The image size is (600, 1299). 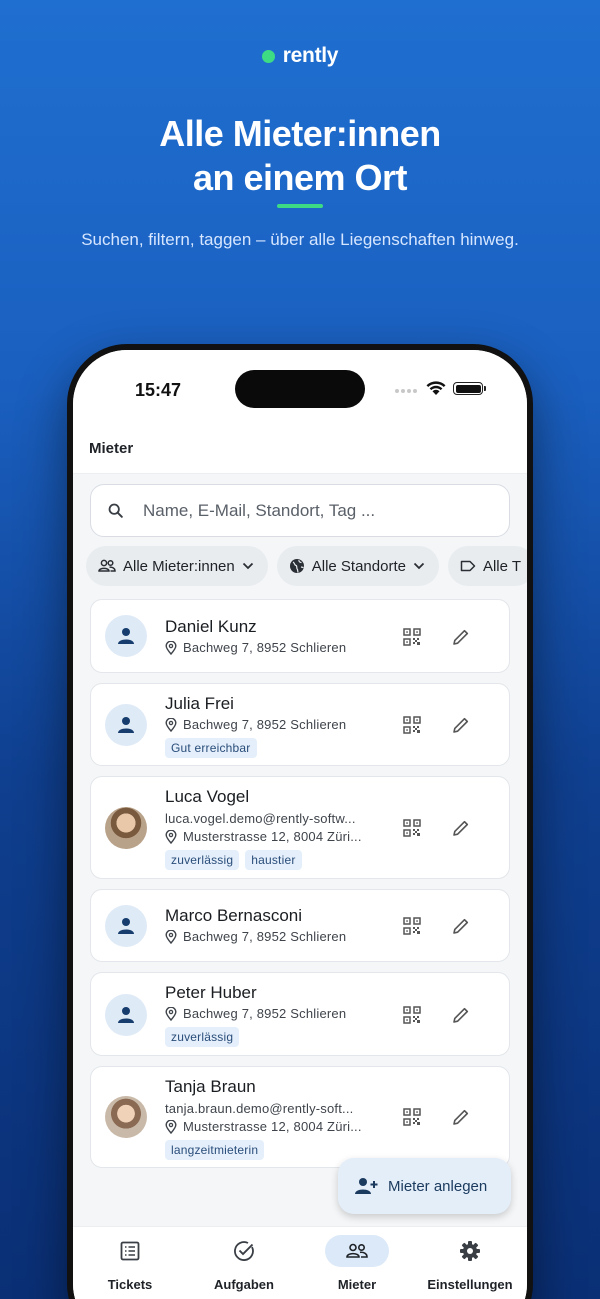 What do you see at coordinates (310, 55) in the screenshot?
I see `brand-name: rently` at bounding box center [310, 55].